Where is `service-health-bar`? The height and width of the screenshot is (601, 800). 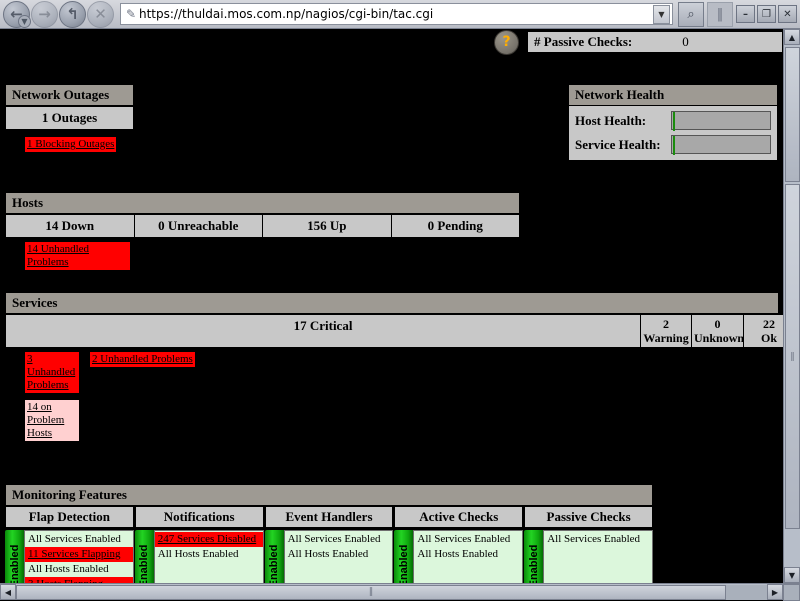
service-health-bar is located at coordinates (721, 144).